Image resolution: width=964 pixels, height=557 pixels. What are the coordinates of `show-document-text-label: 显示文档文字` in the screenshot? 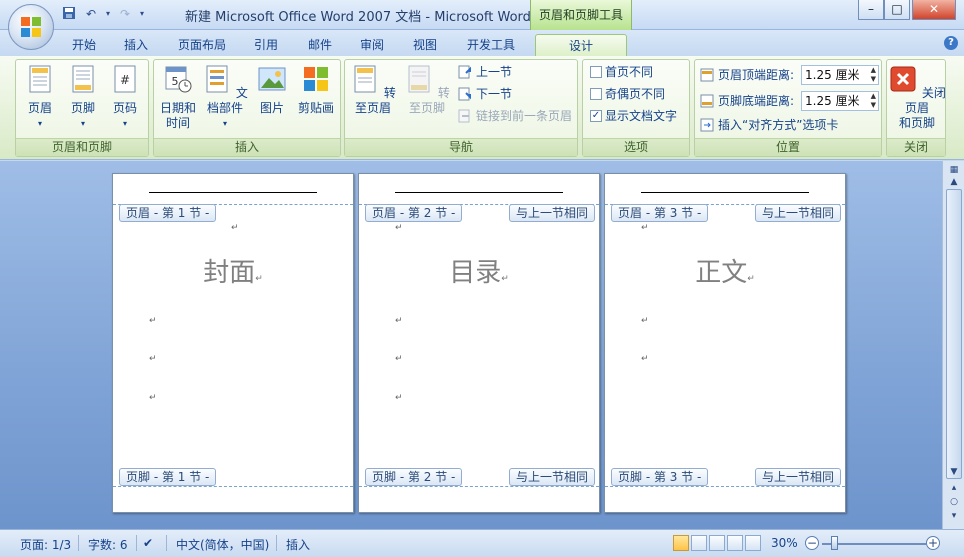 It's located at (641, 116).